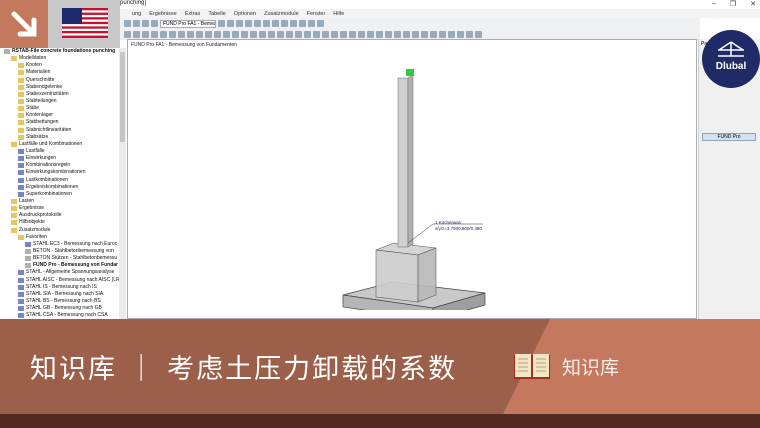 The image size is (760, 428). What do you see at coordinates (62, 230) in the screenshot?
I see `tree-item: Zusatzmodule` at bounding box center [62, 230].